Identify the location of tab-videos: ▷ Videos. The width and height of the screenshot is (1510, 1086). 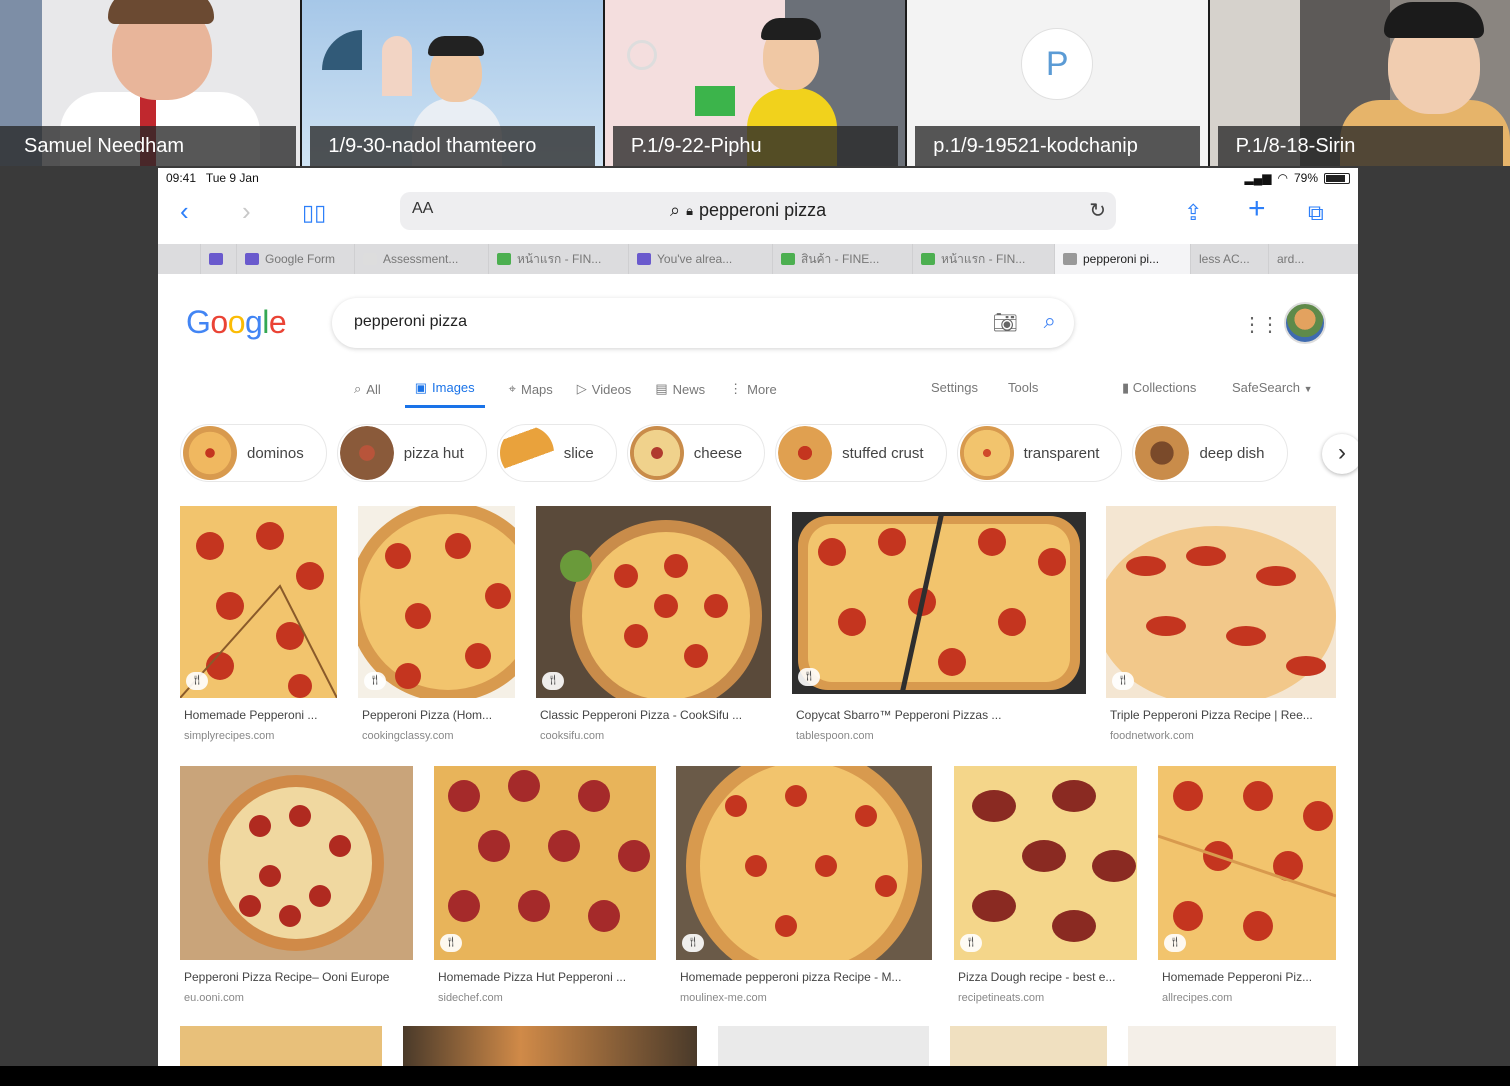
(604, 389).